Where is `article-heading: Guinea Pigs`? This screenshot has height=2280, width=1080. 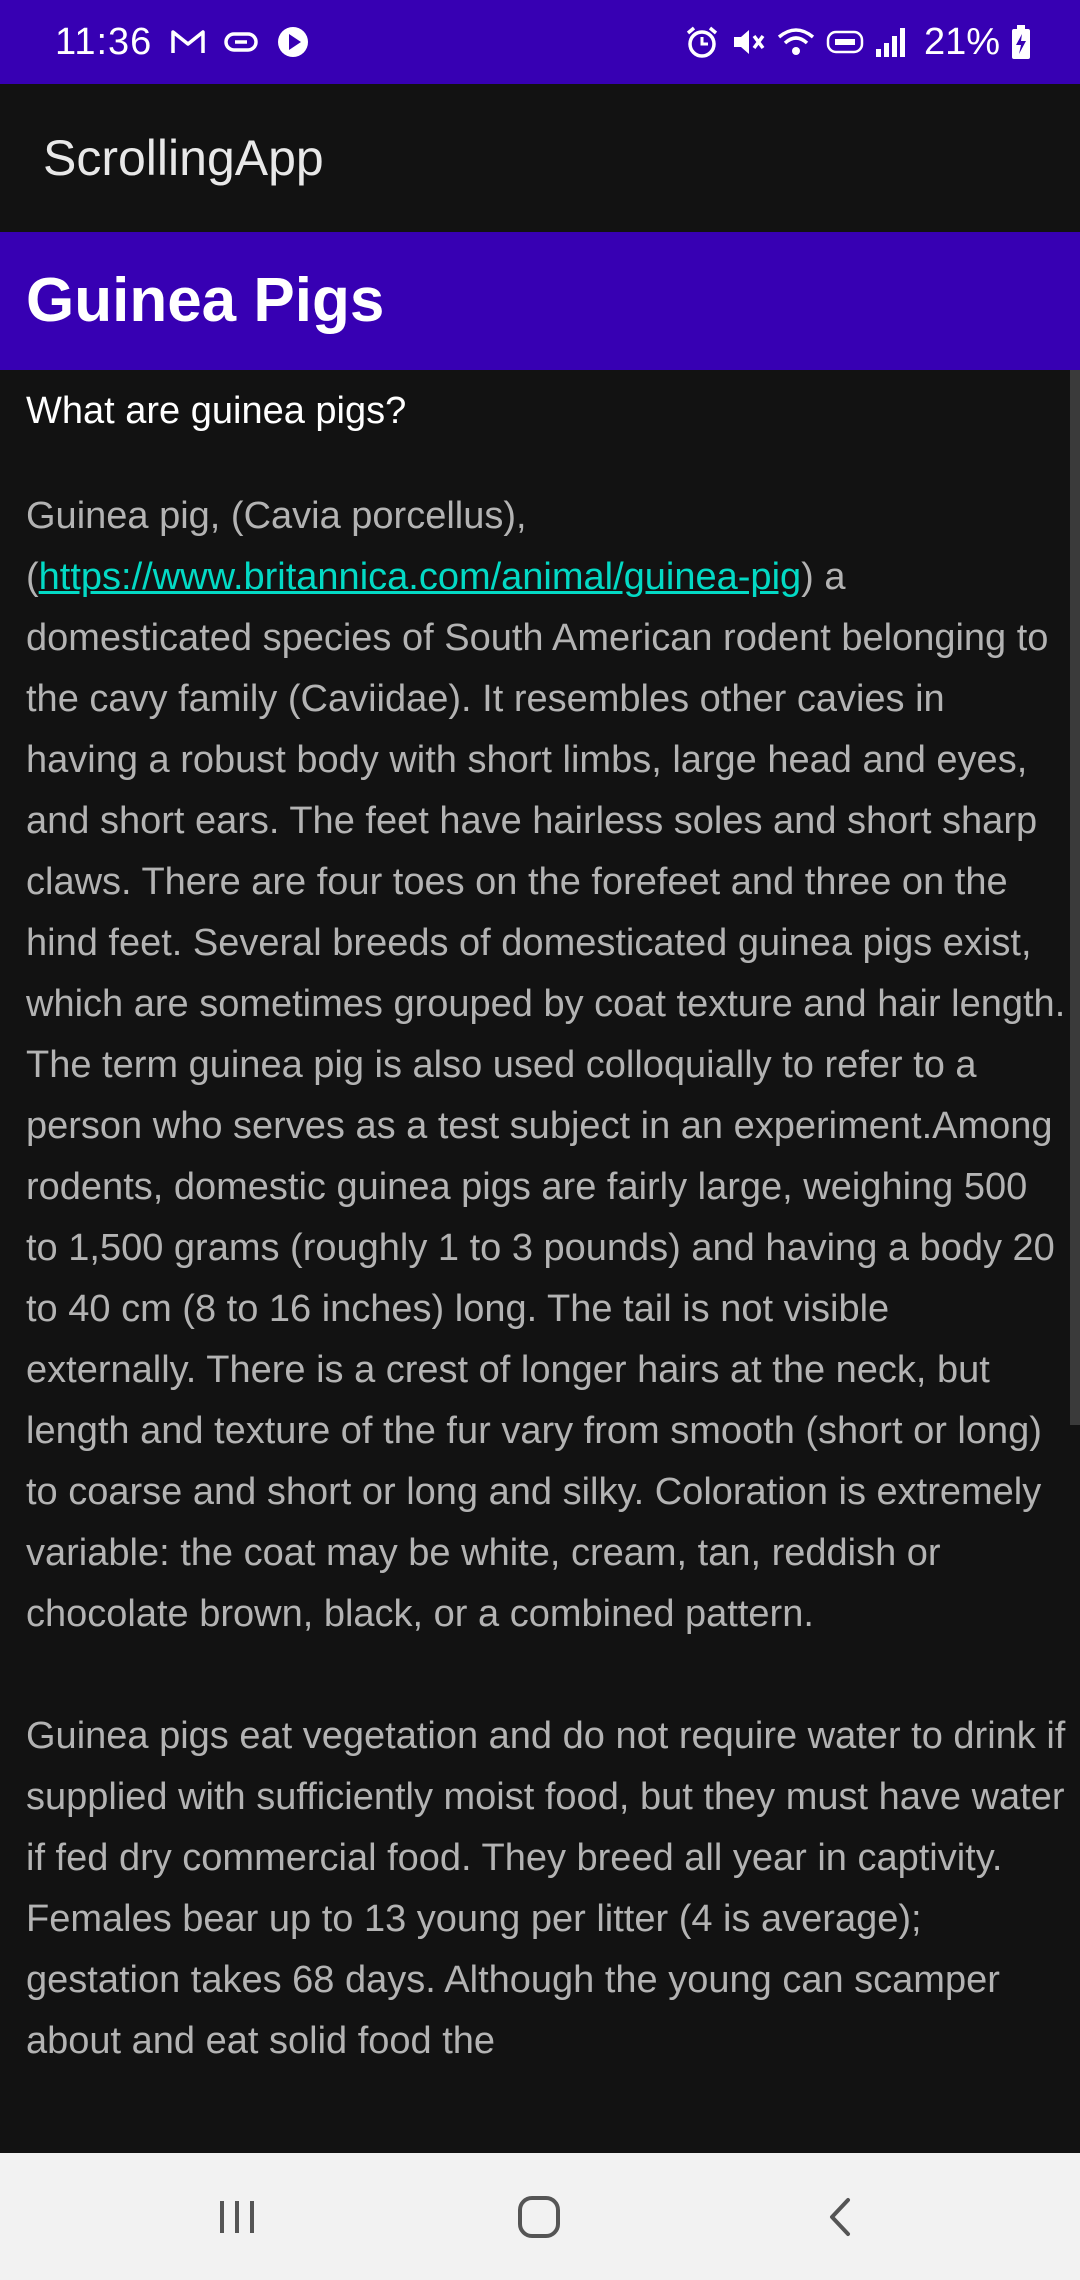 article-heading: Guinea Pigs is located at coordinates (205, 300).